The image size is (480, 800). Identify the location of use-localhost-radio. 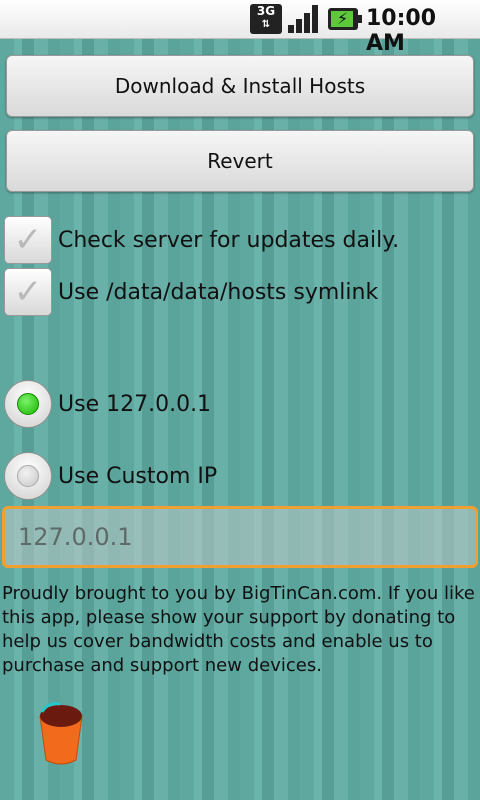
(28, 404).